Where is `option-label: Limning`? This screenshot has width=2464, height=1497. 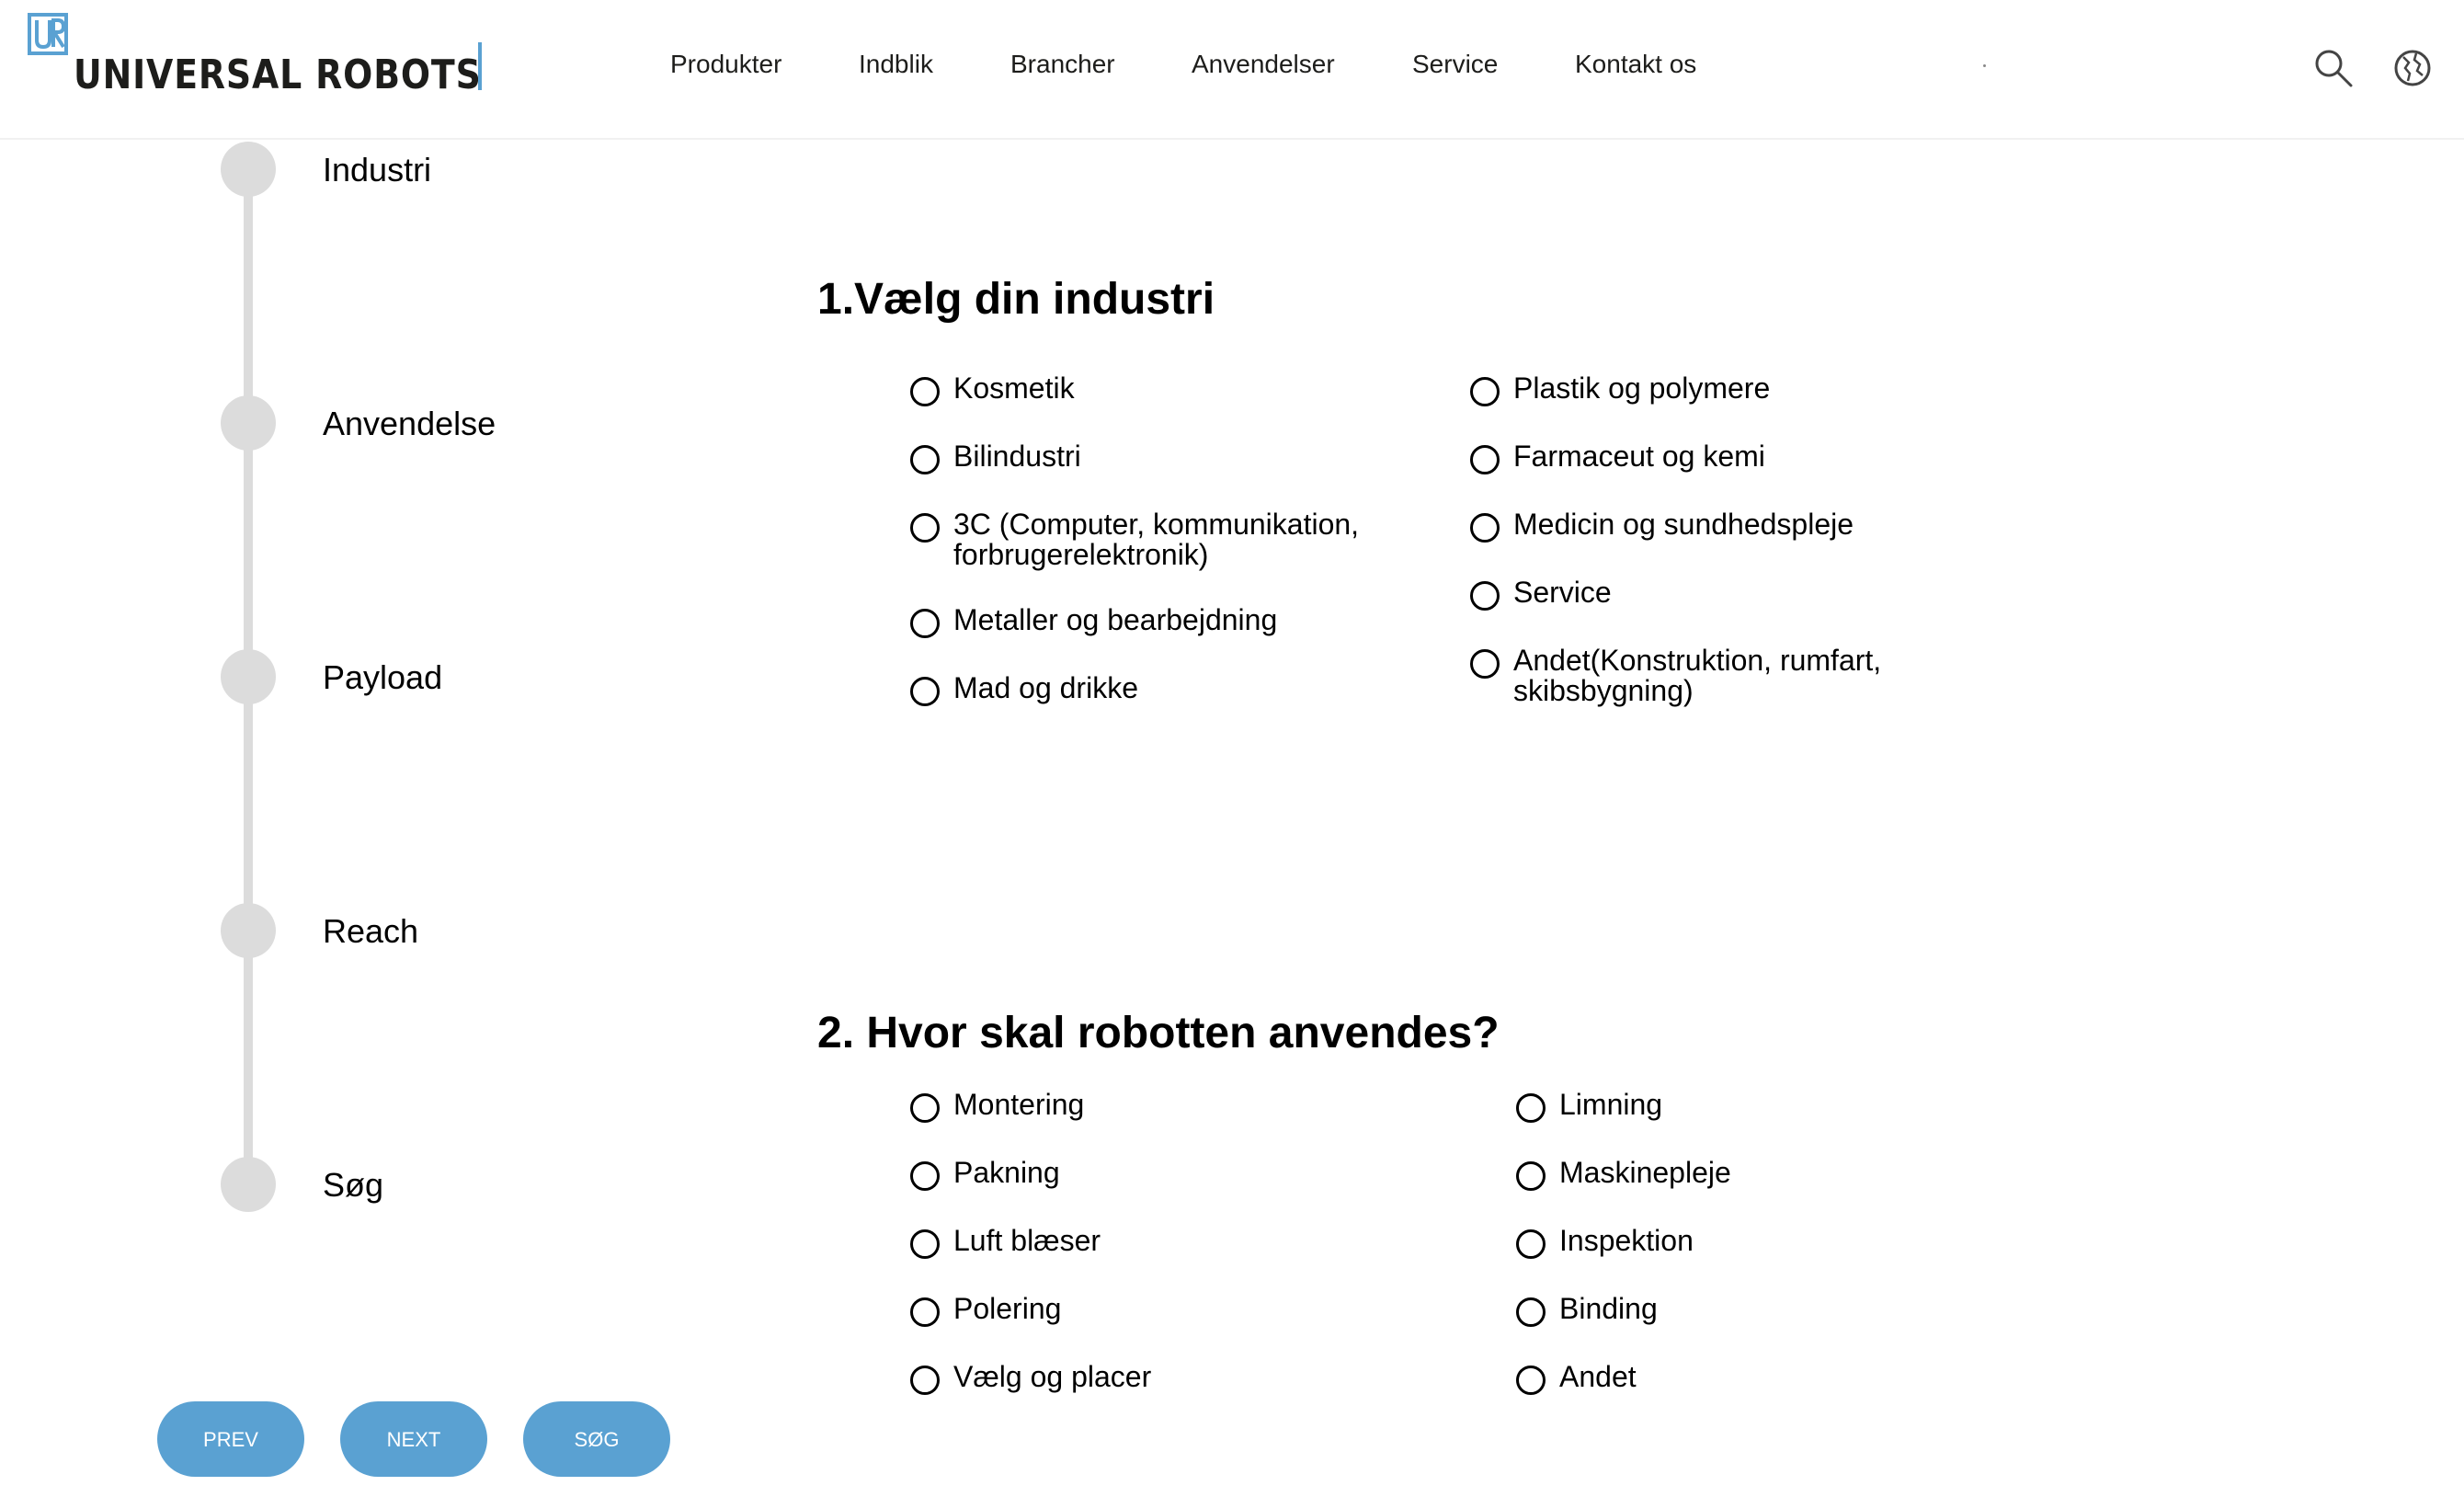
option-label: Limning is located at coordinates (1611, 1104).